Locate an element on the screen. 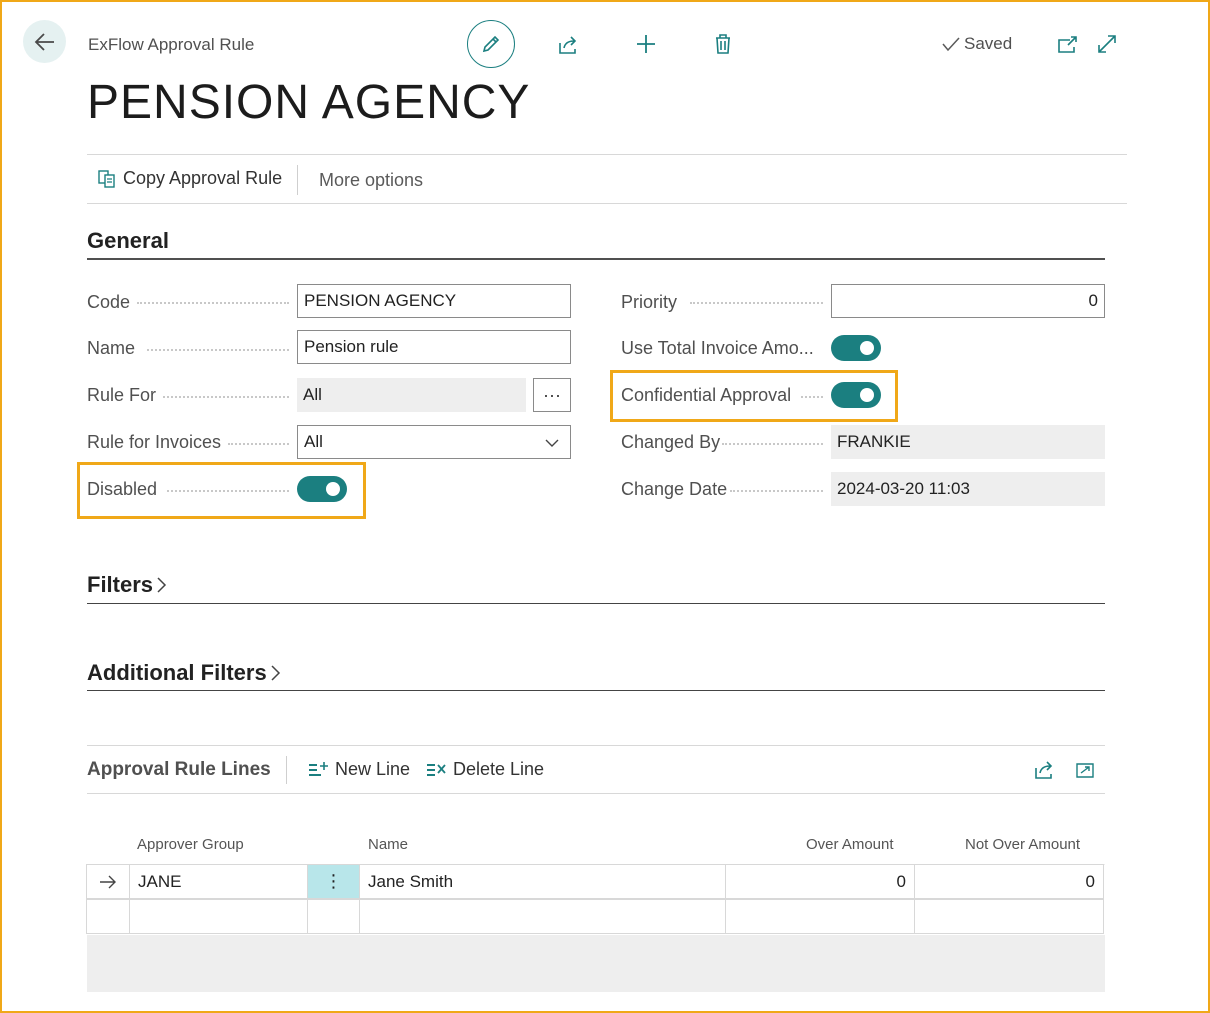 This screenshot has height=1013, width=1210. approval-rule-lines-title: Approval Rule Lines is located at coordinates (179, 770).